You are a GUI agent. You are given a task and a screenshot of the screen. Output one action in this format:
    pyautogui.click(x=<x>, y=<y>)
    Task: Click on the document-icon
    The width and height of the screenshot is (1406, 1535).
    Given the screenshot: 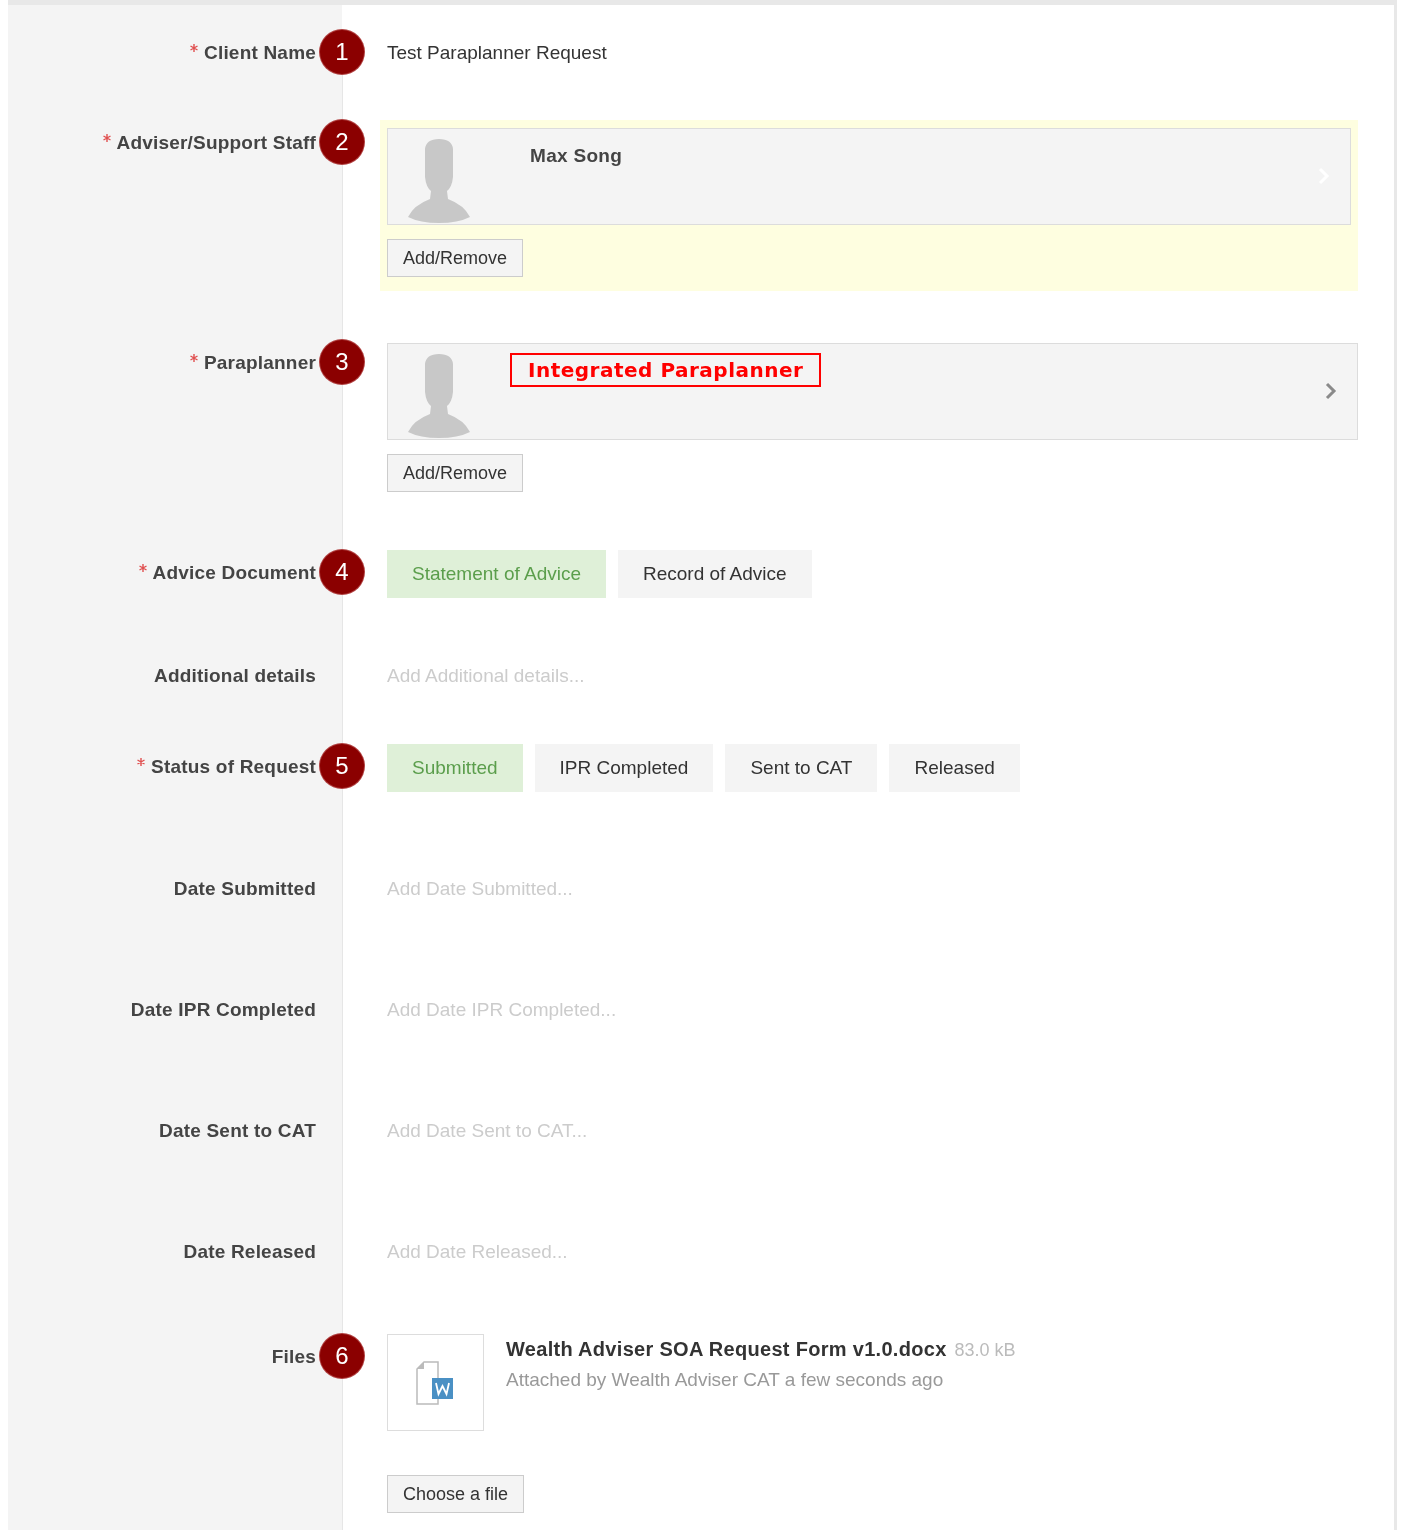 What is the action you would take?
    pyautogui.click(x=435, y=1382)
    